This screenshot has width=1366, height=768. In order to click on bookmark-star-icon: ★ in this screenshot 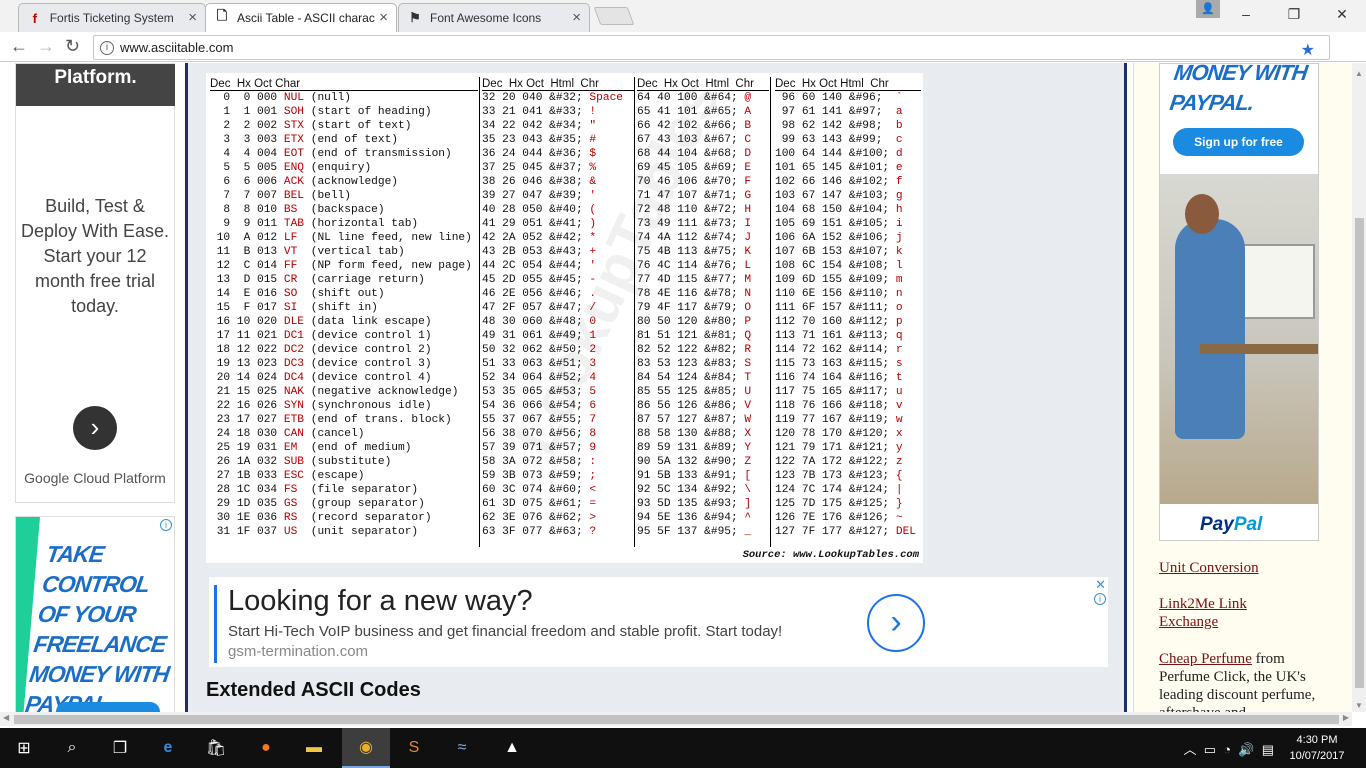, I will do `click(1308, 50)`.